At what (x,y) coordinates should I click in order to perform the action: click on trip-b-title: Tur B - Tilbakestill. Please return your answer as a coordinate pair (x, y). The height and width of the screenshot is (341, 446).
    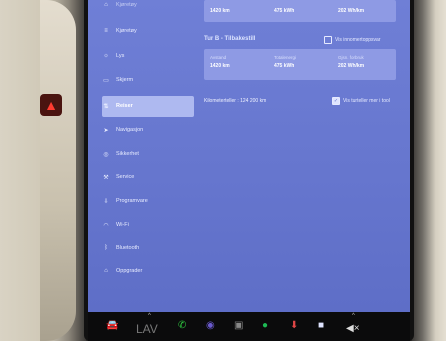
    Looking at the image, I should click on (229, 39).